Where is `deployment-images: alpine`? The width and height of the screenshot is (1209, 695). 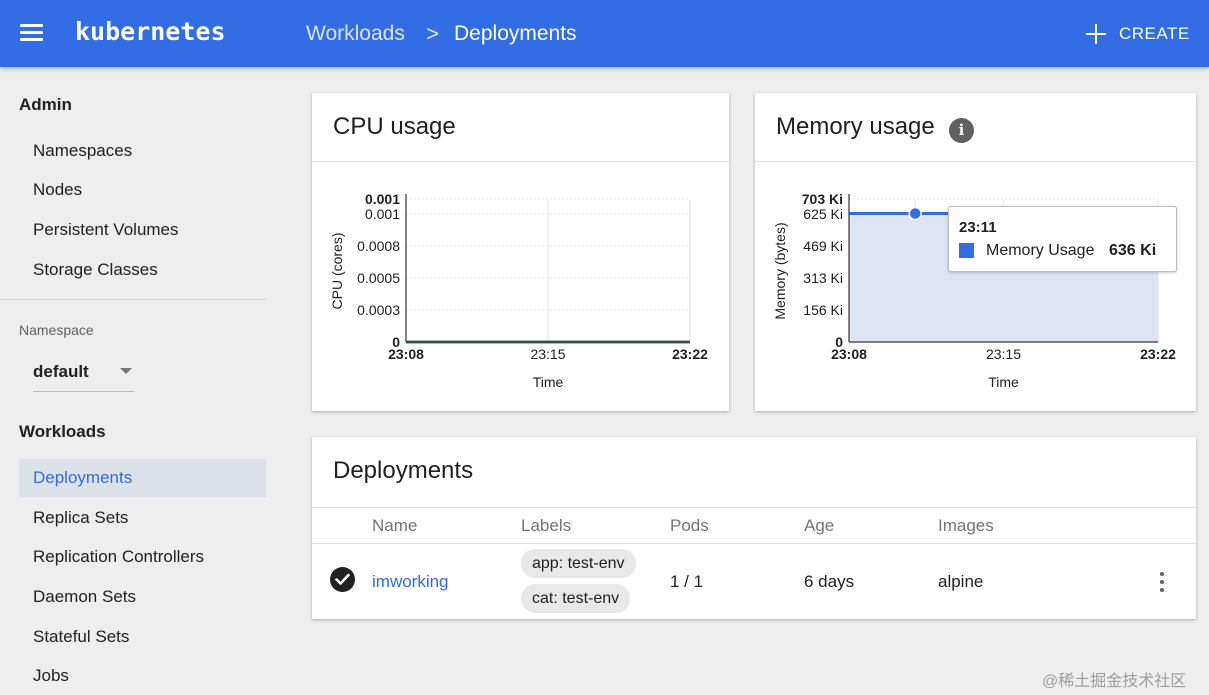
deployment-images: alpine is located at coordinates (961, 581).